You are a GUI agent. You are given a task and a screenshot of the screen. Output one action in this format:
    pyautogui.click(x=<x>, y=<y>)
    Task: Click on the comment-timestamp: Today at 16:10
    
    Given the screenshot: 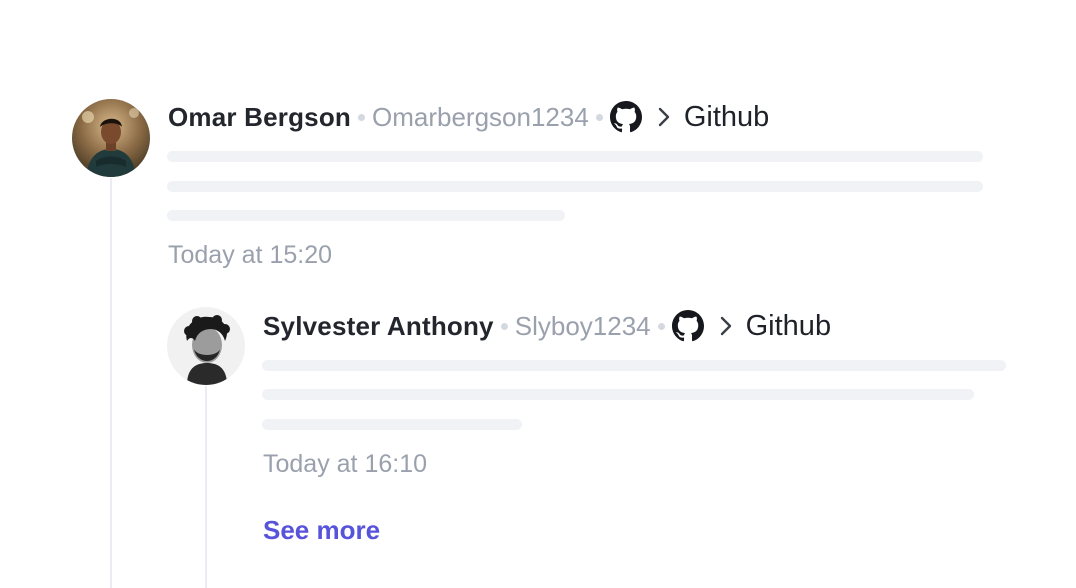 What is the action you would take?
    pyautogui.click(x=345, y=464)
    